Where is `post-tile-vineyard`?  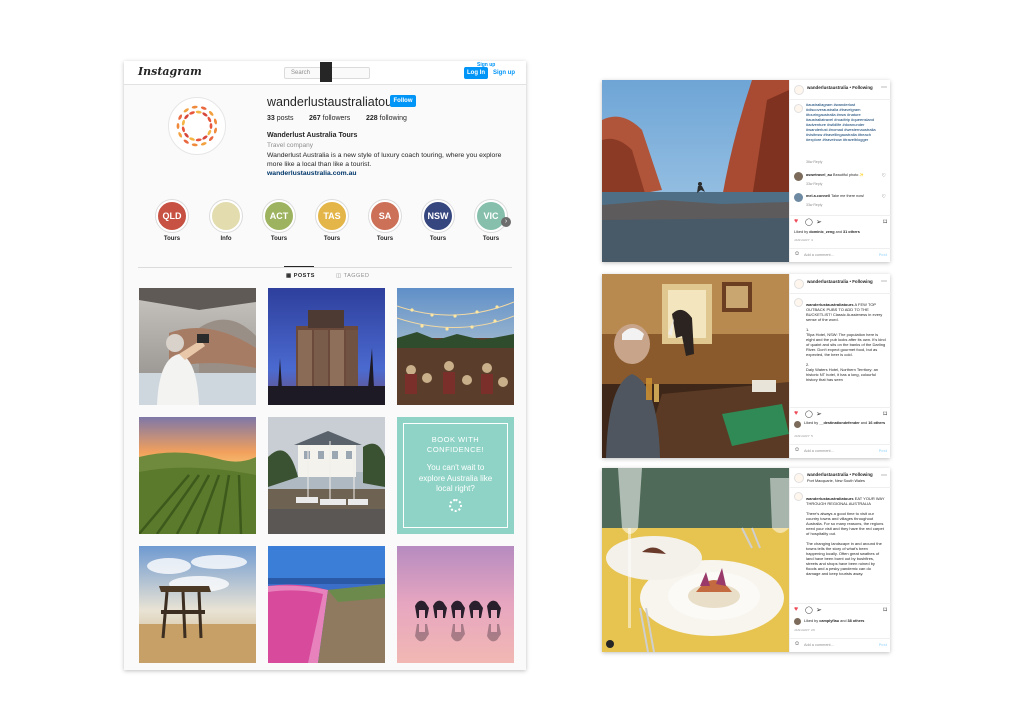 post-tile-vineyard is located at coordinates (197, 475).